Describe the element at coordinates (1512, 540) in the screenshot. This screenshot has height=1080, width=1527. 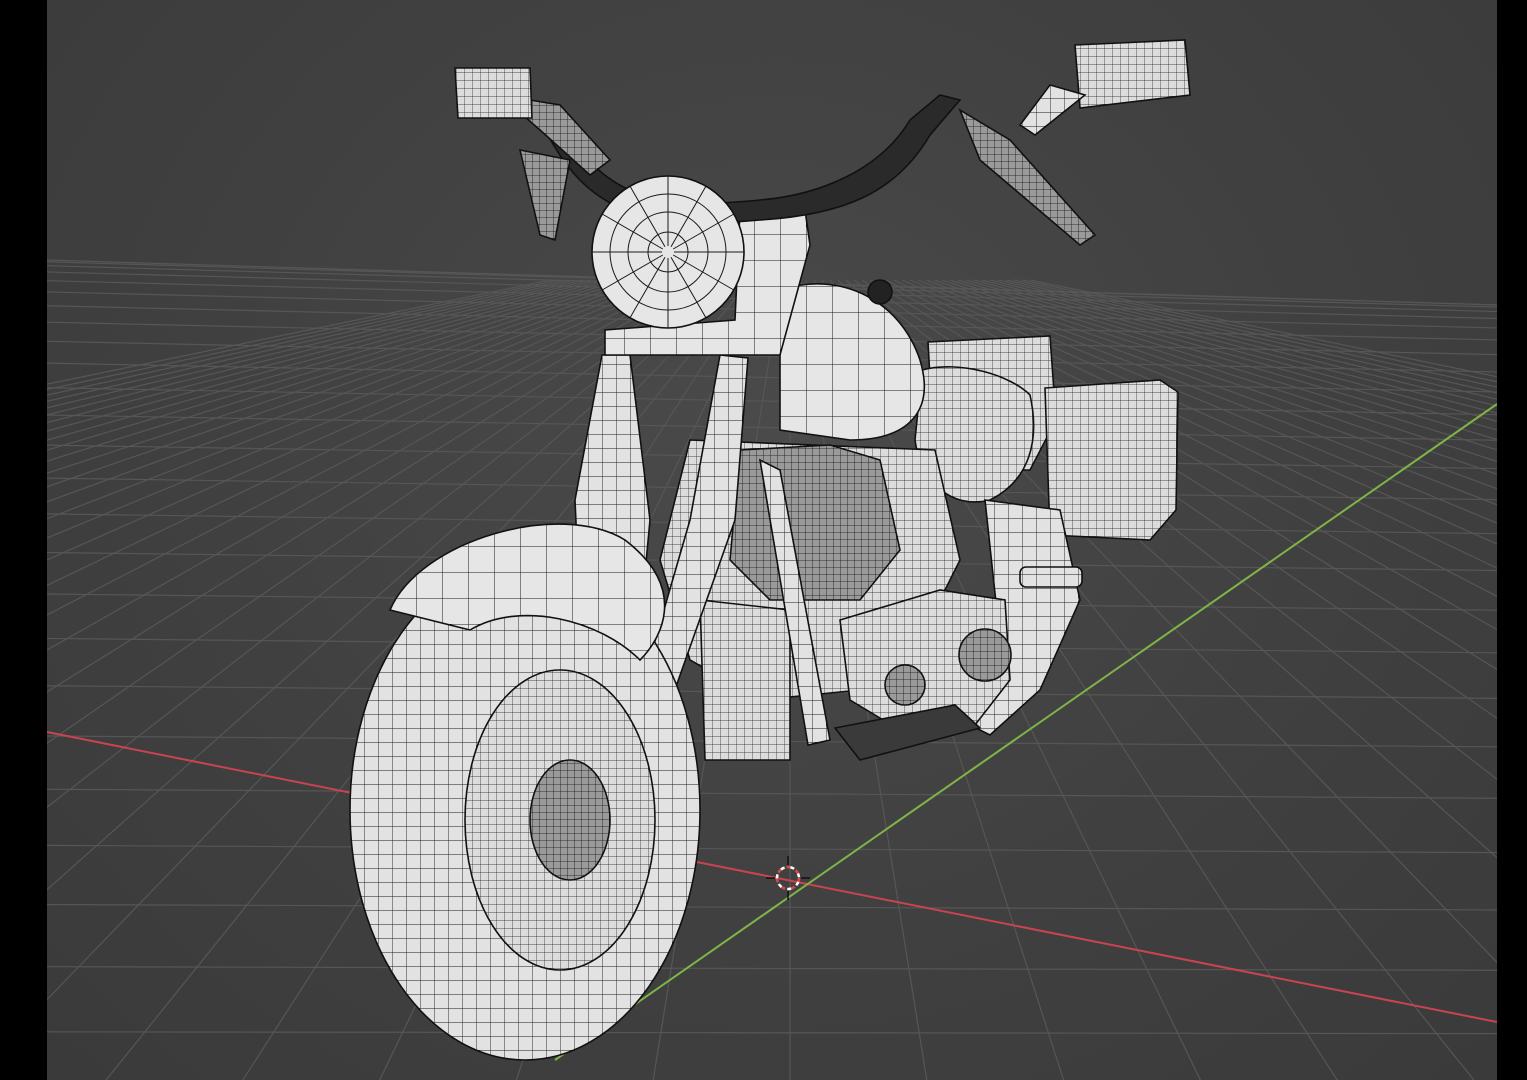
I see `right-letterbox` at that location.